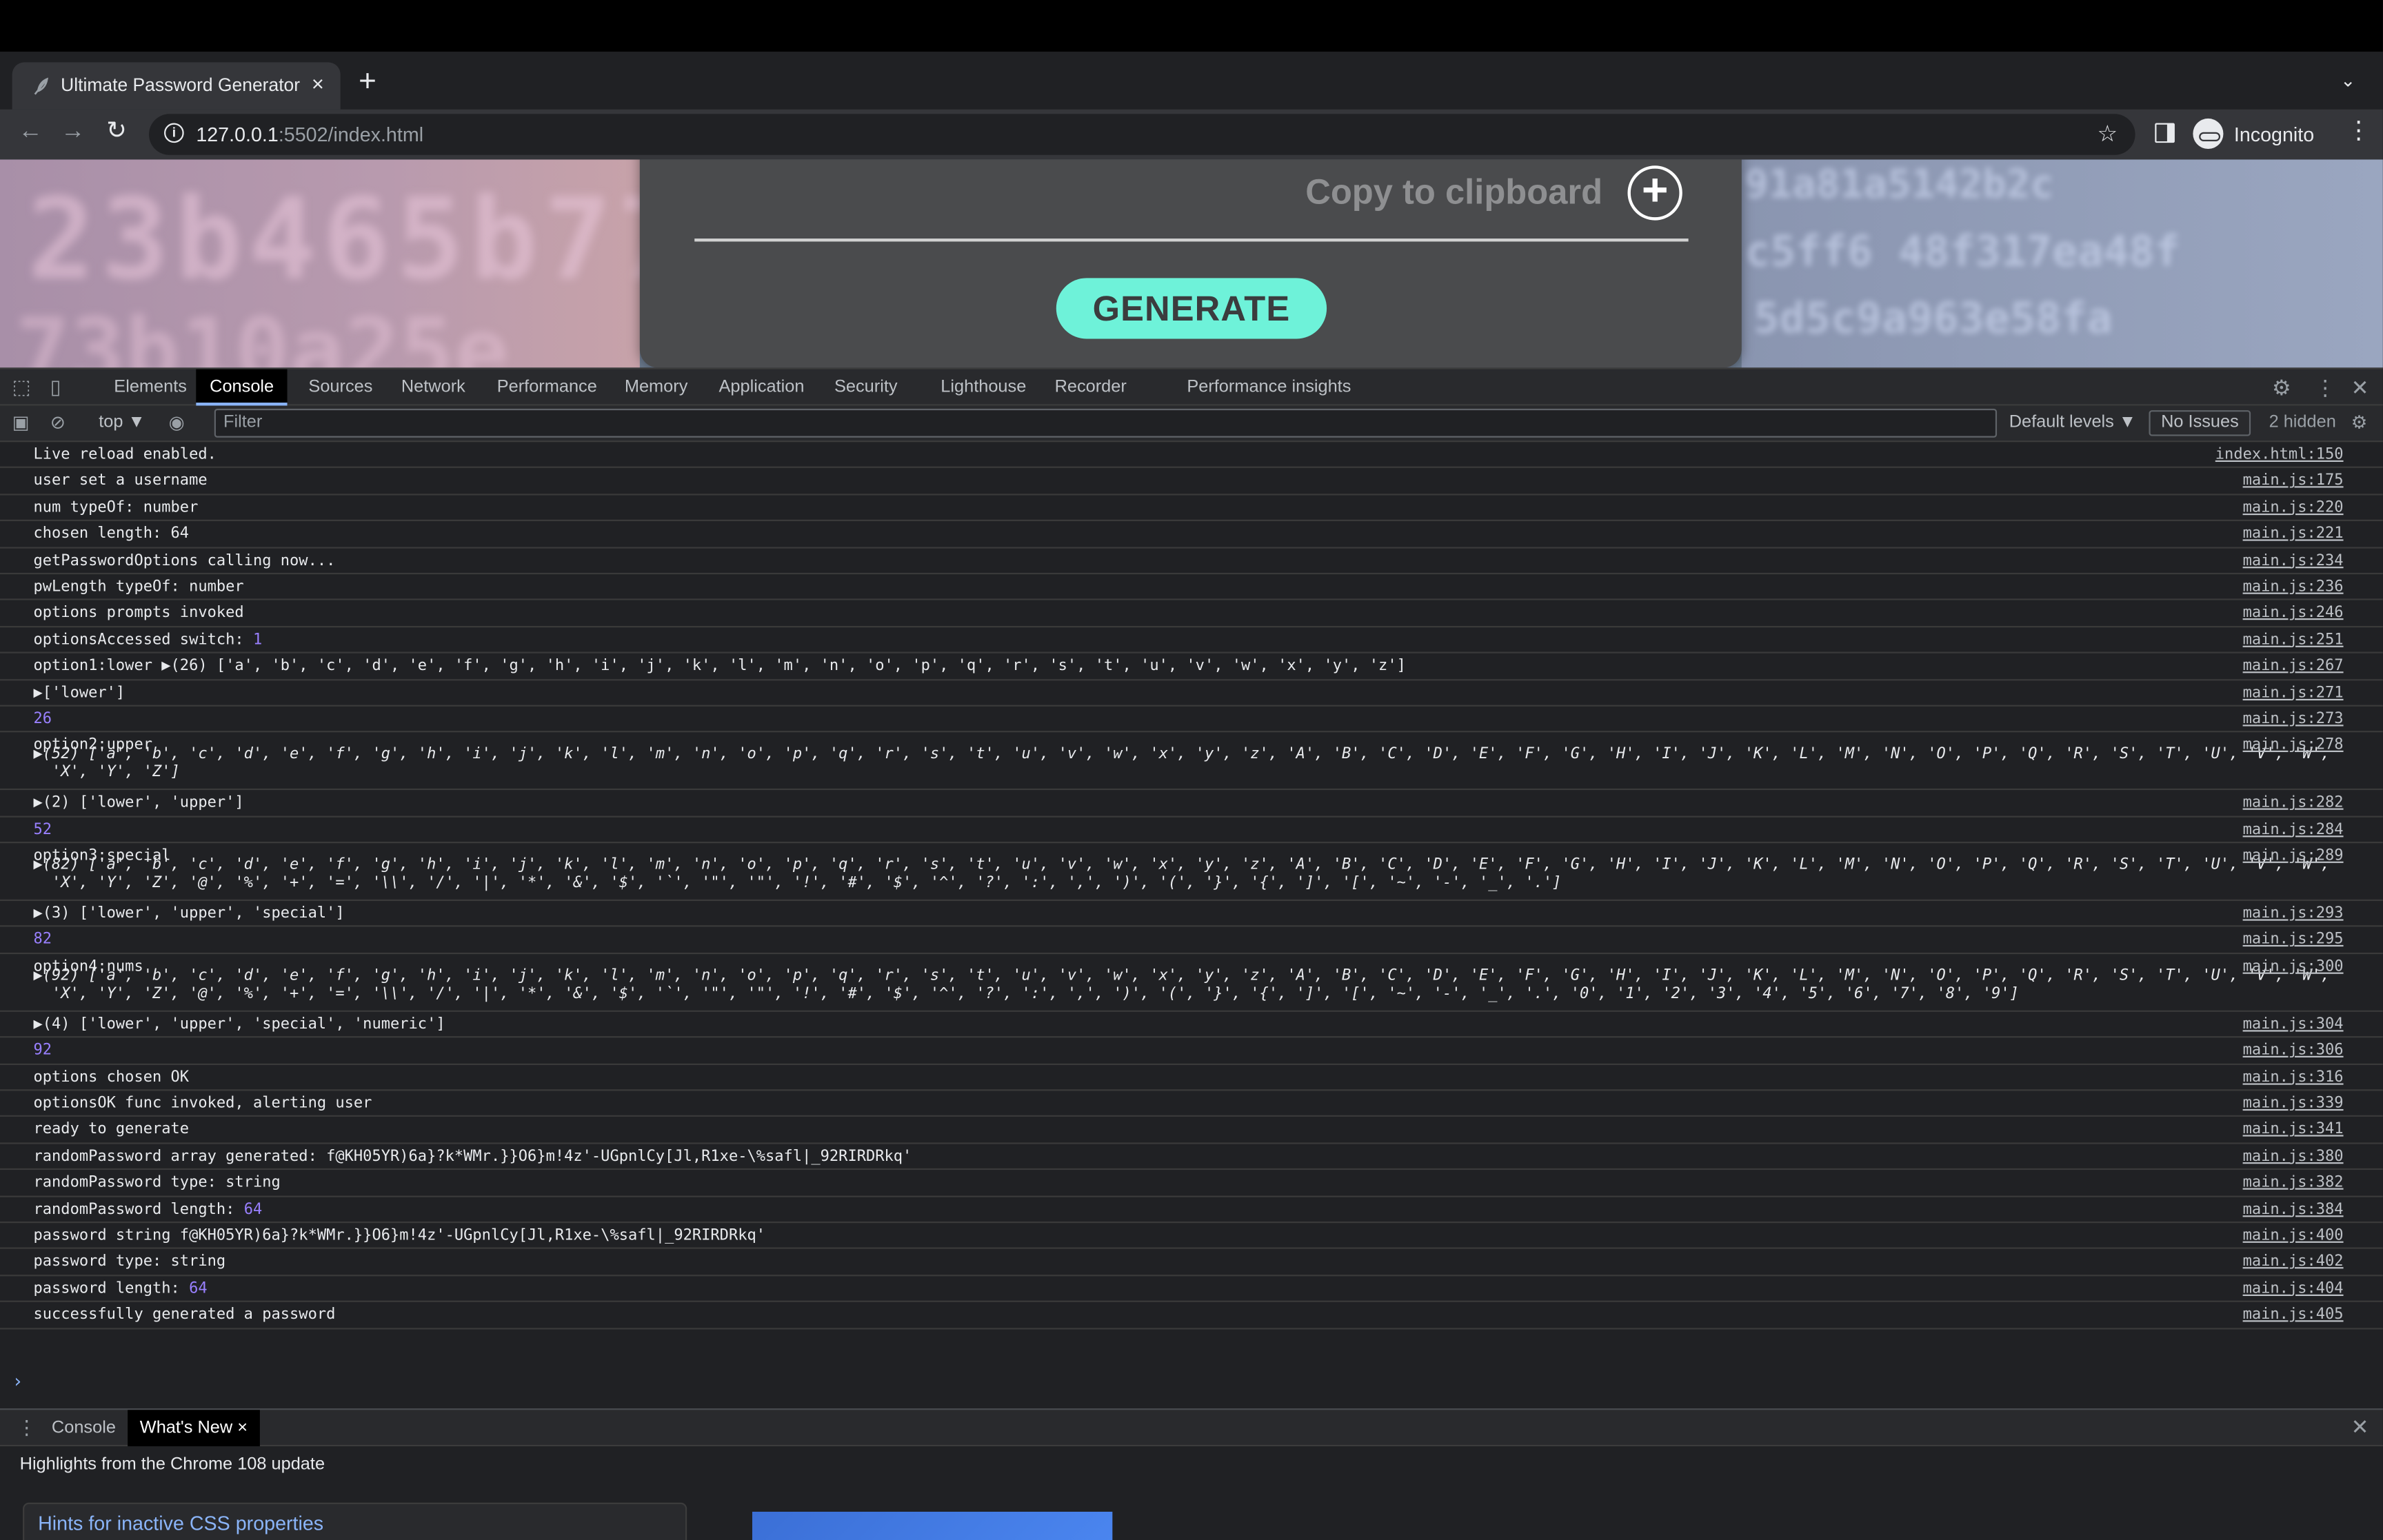 The image size is (2383, 1540). Describe the element at coordinates (2293, 640) in the screenshot. I see `console-source-link: main.js:251` at that location.